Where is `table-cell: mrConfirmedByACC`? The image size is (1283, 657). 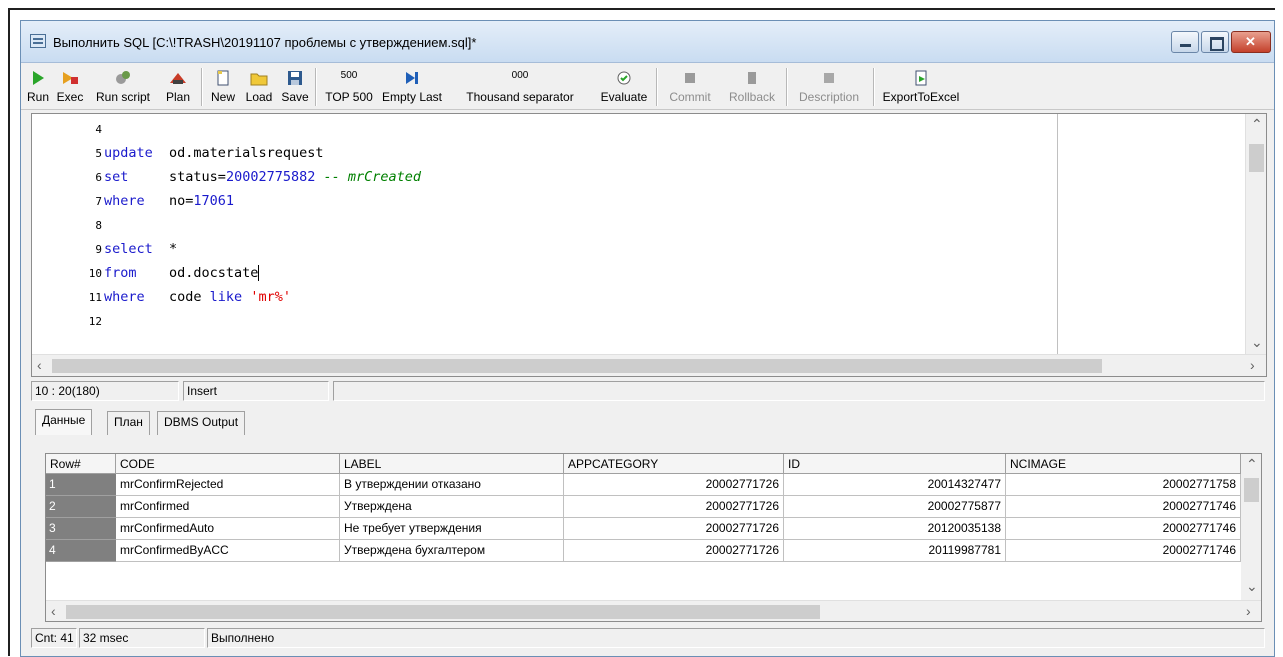 table-cell: mrConfirmedByACC is located at coordinates (228, 551).